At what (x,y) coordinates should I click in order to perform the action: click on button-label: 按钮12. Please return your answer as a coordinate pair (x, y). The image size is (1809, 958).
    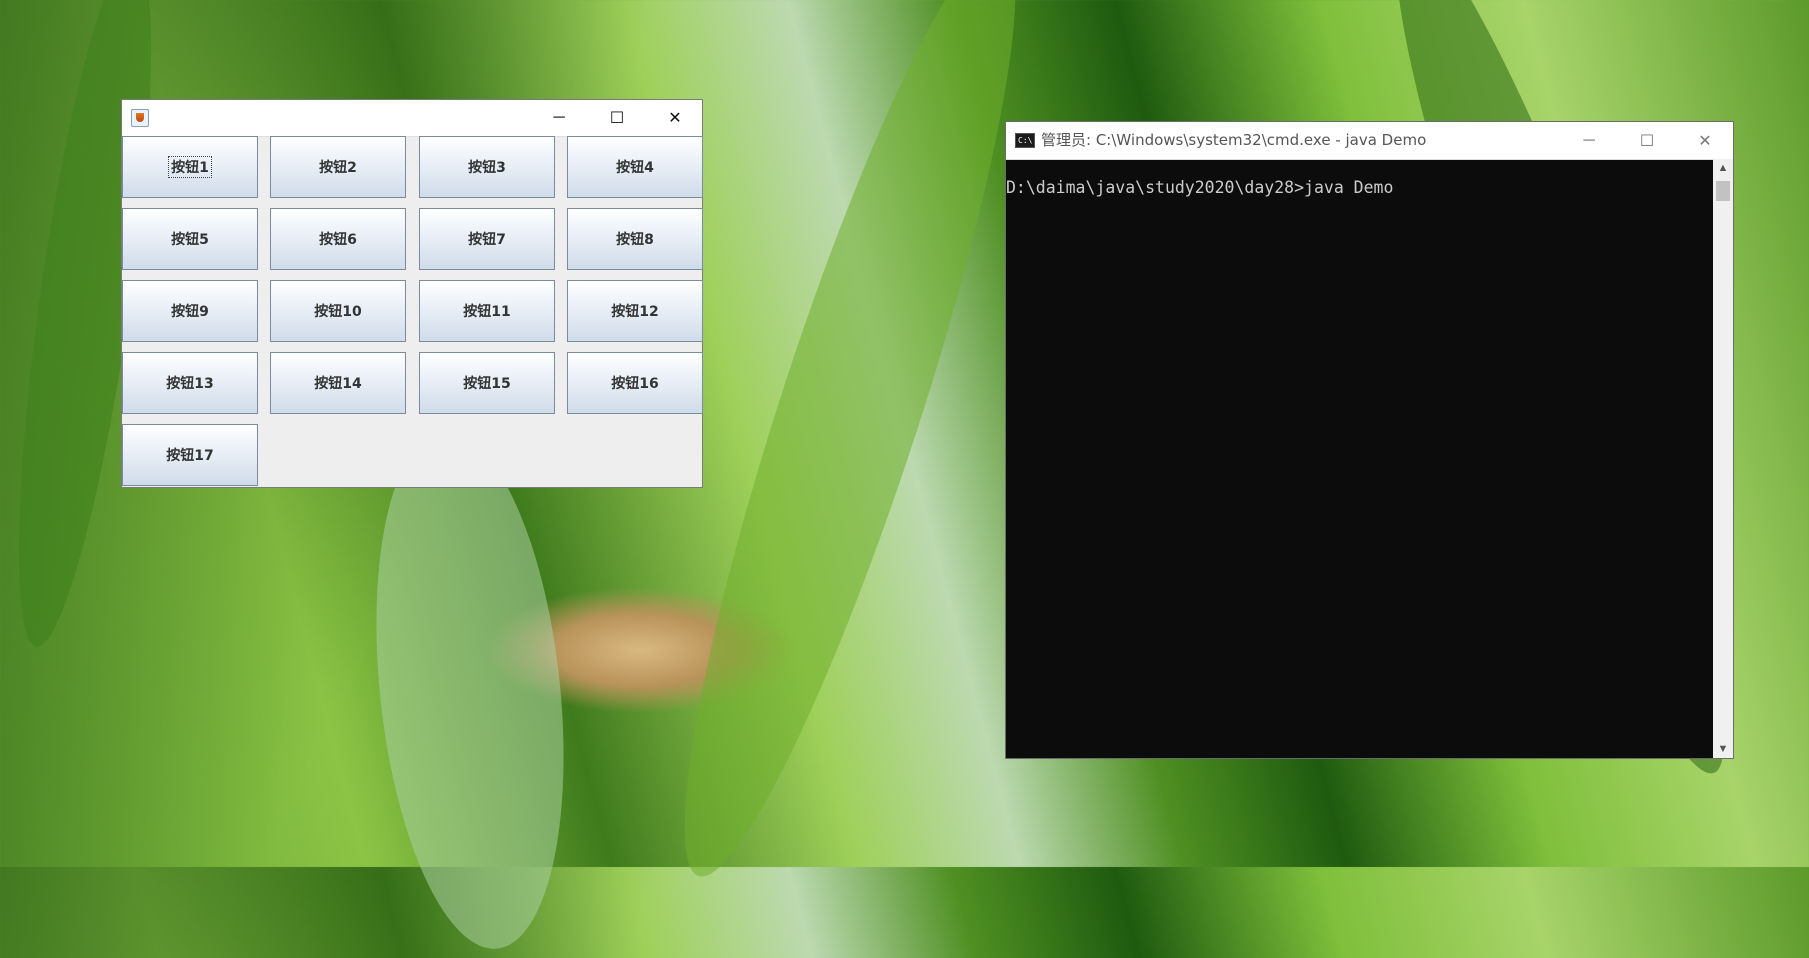
    Looking at the image, I should click on (635, 312).